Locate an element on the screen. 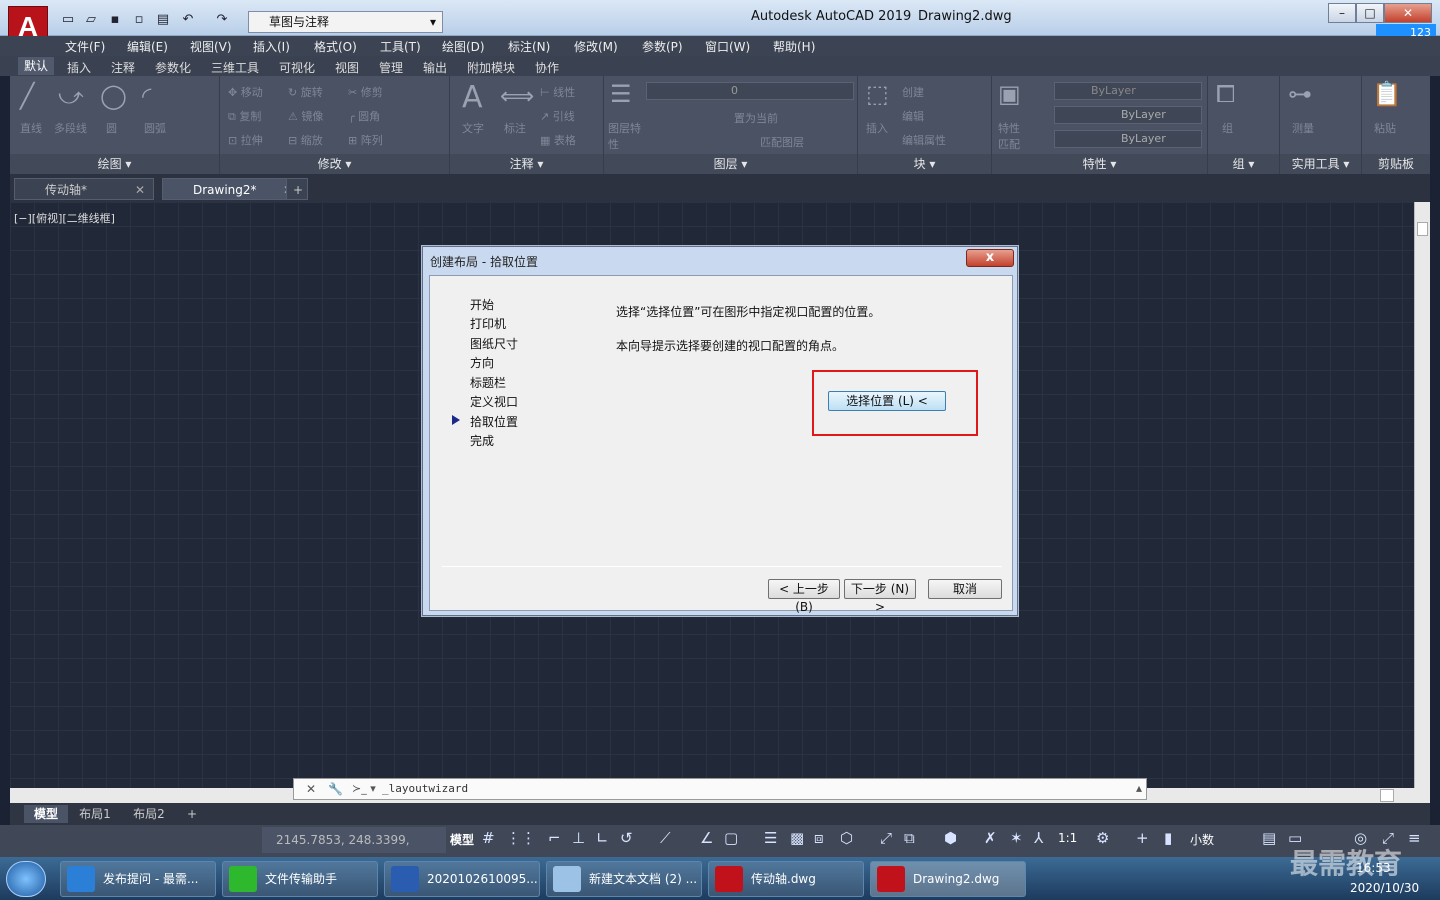 This screenshot has width=1440, height=900. fillet-tool: ╭ 圆角 is located at coordinates (364, 116).